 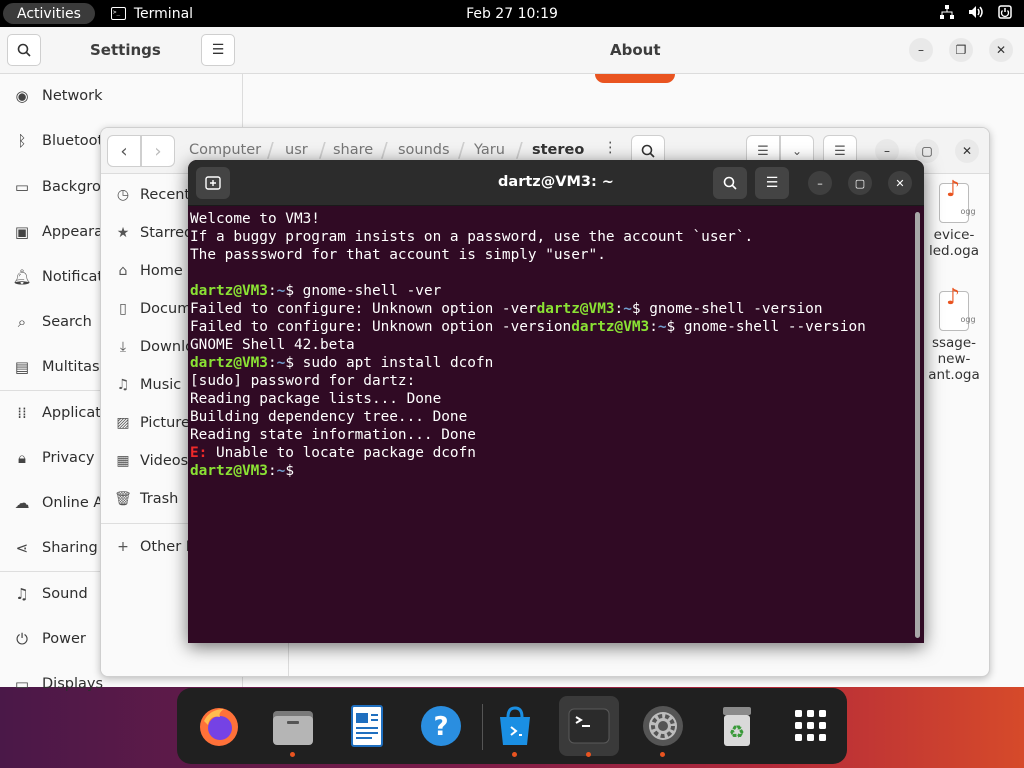 What do you see at coordinates (303, 381) in the screenshot?
I see `terminal-line: [sudo] password for dartz:` at bounding box center [303, 381].